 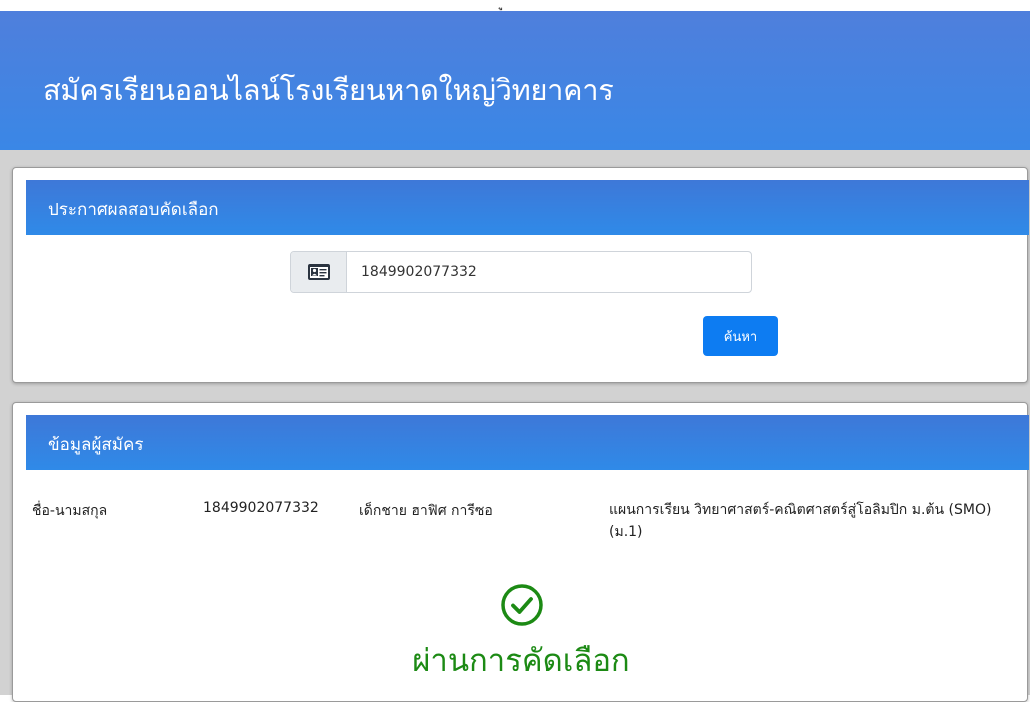 I want to click on search-input-group, so click(x=521, y=272).